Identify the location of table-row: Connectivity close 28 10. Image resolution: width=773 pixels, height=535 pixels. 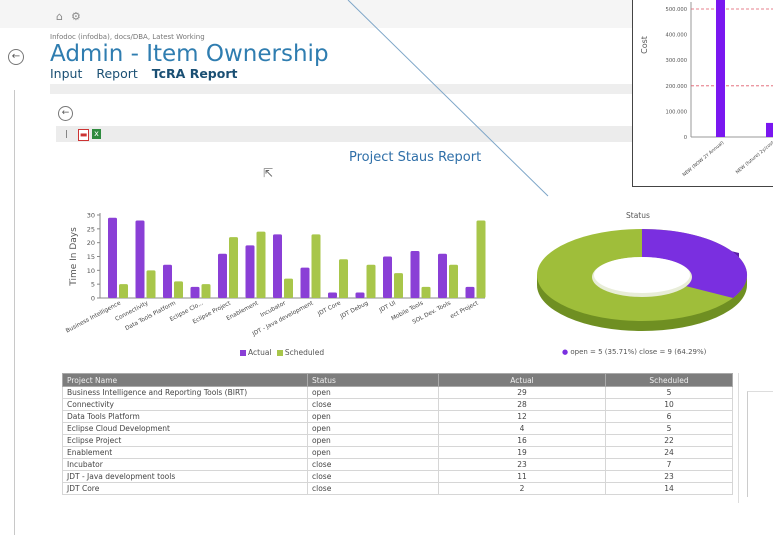
(397, 404).